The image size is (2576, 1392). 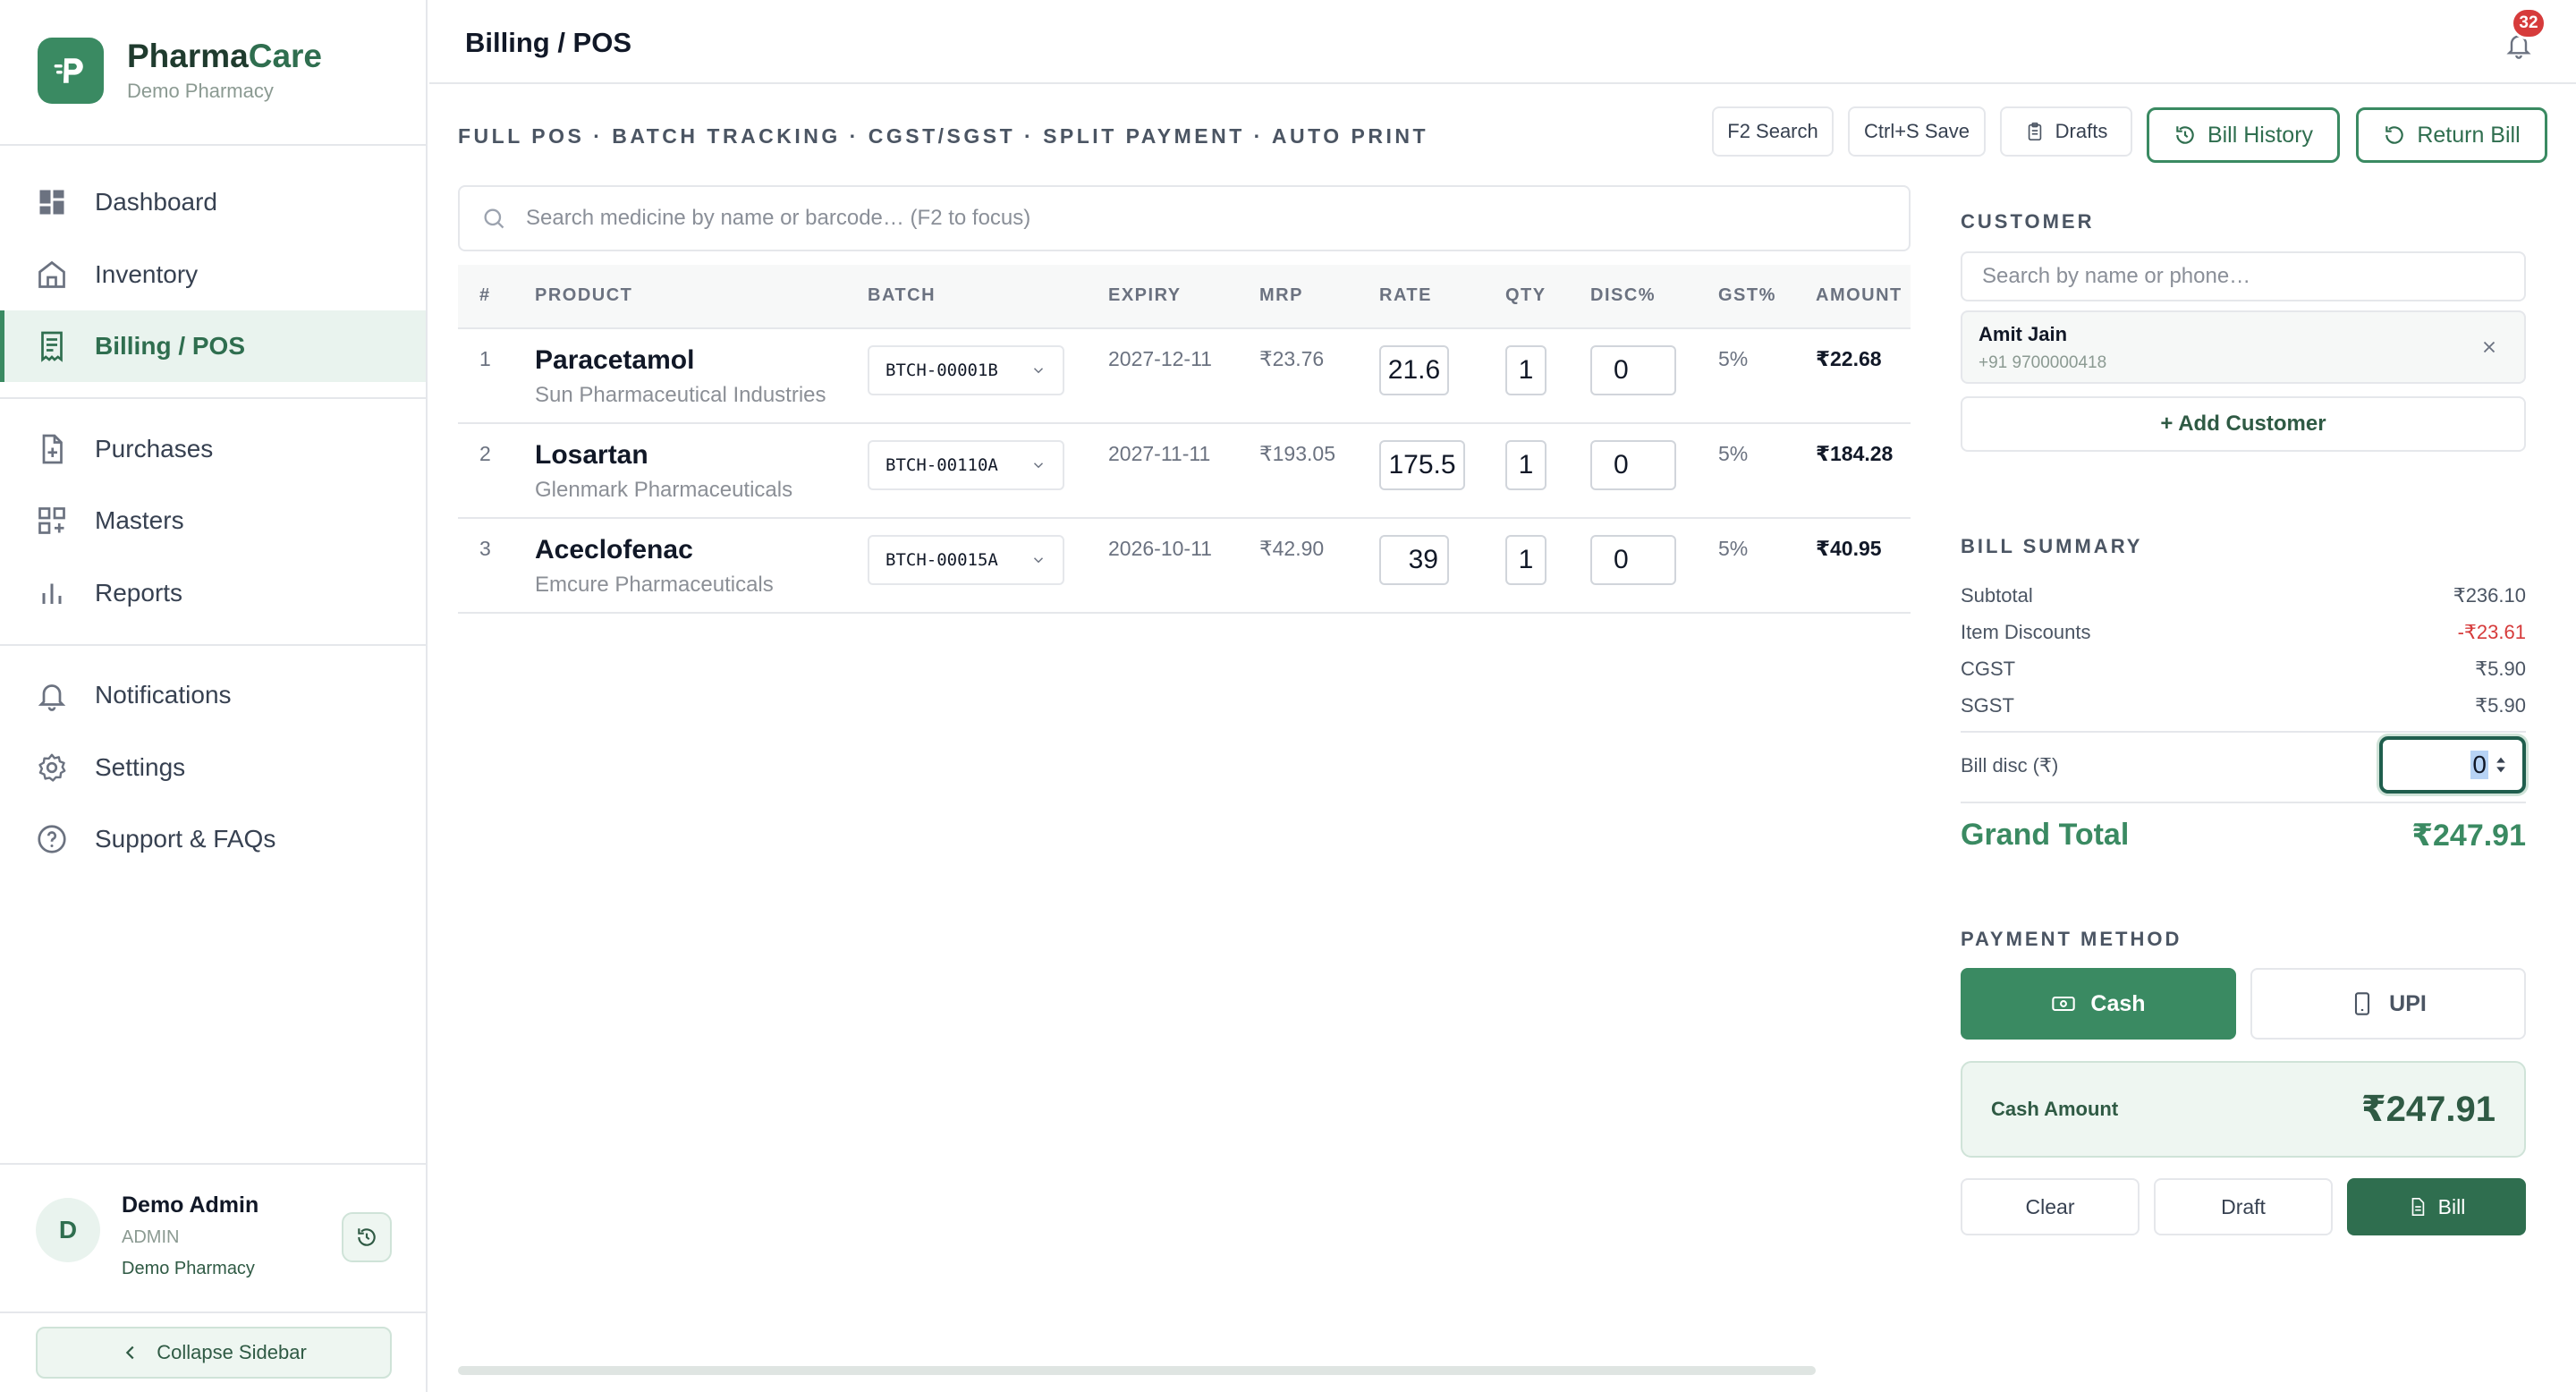 What do you see at coordinates (2253, 276) in the screenshot?
I see `customer-search-input` at bounding box center [2253, 276].